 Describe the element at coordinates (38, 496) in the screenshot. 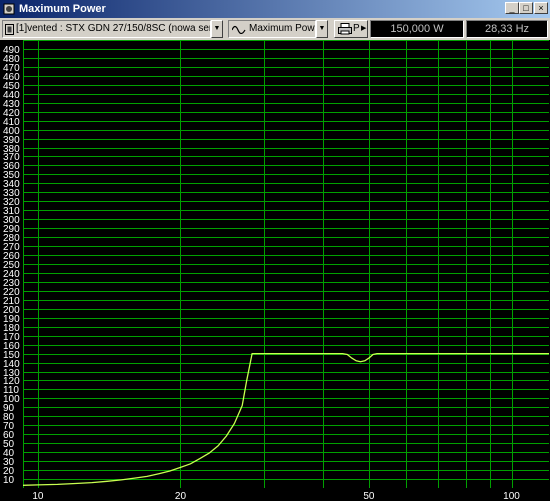

I see `x-tick-label: 10` at that location.